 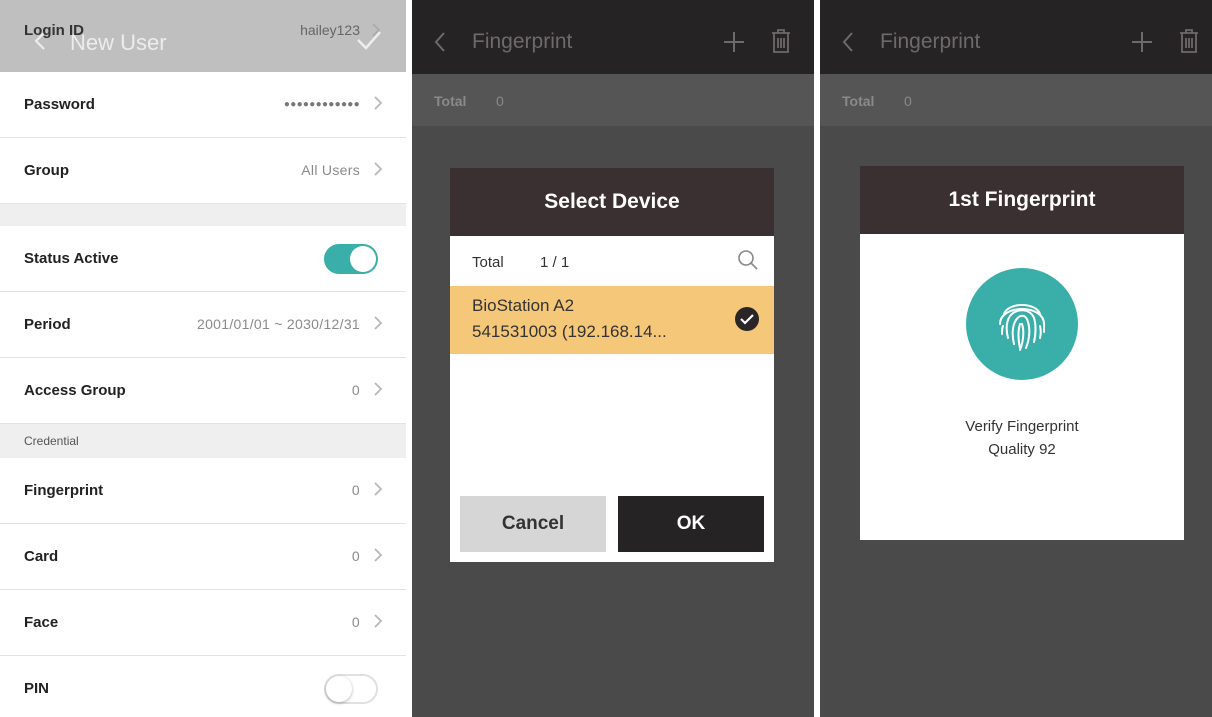 What do you see at coordinates (747, 319) in the screenshot?
I see `selected-check-icon` at bounding box center [747, 319].